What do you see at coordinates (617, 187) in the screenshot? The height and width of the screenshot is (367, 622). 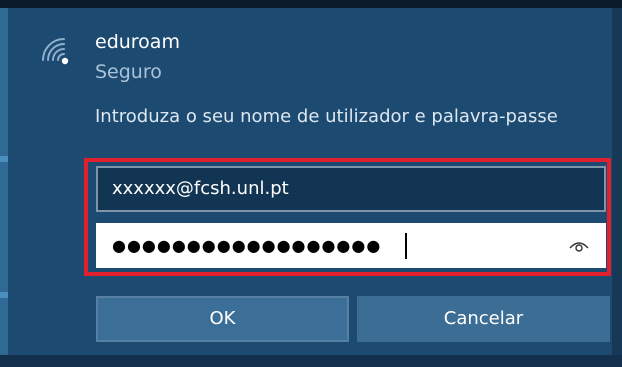 I see `right-edge` at bounding box center [617, 187].